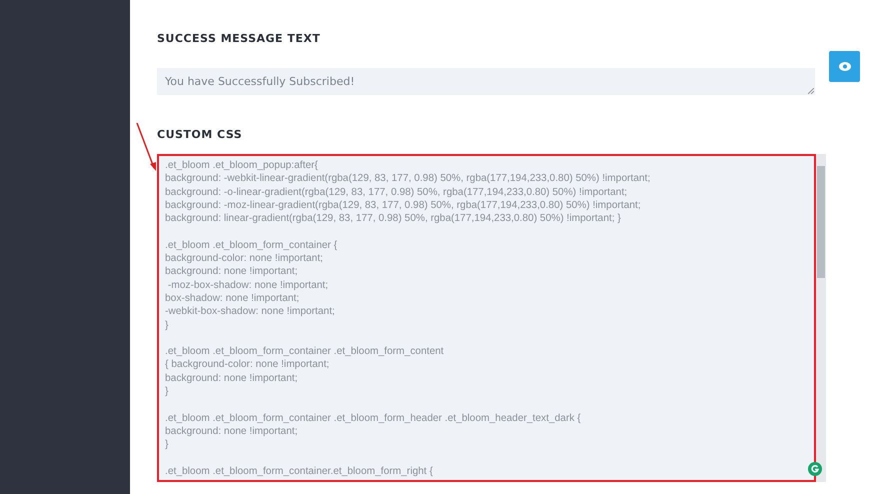 This screenshot has height=494, width=880. What do you see at coordinates (147, 147) in the screenshot?
I see `annotation-arrow` at bounding box center [147, 147].